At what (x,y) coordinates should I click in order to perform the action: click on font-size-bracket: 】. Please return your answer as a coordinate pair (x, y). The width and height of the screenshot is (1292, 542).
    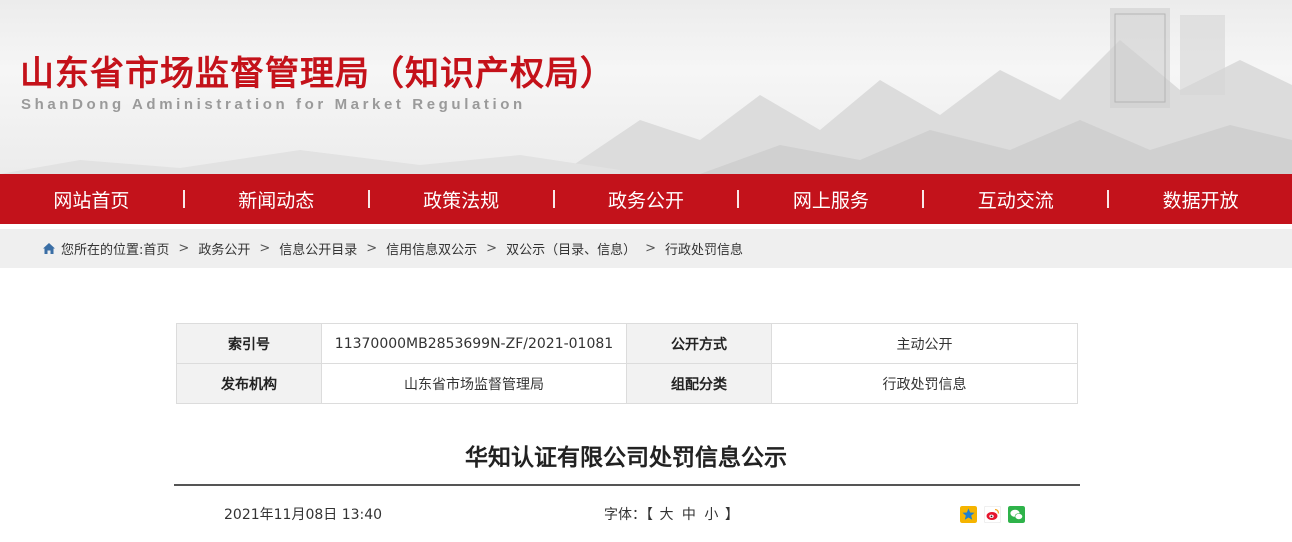
    Looking at the image, I should click on (731, 515).